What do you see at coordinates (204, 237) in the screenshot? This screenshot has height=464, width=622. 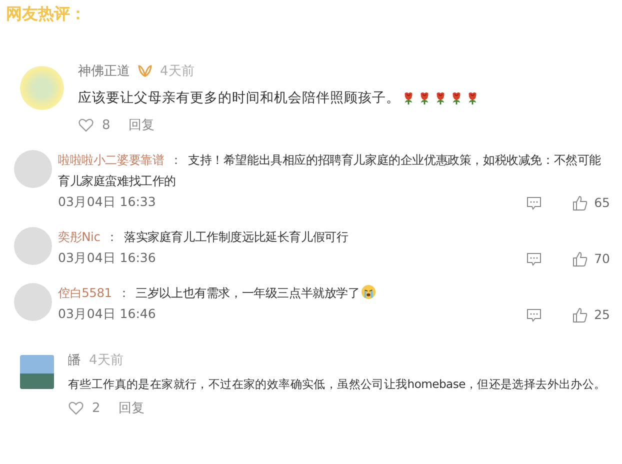 I see `comment-text: 奕彤Nic ： 落实家庭育儿工作制度远比延长育儿假可行` at bounding box center [204, 237].